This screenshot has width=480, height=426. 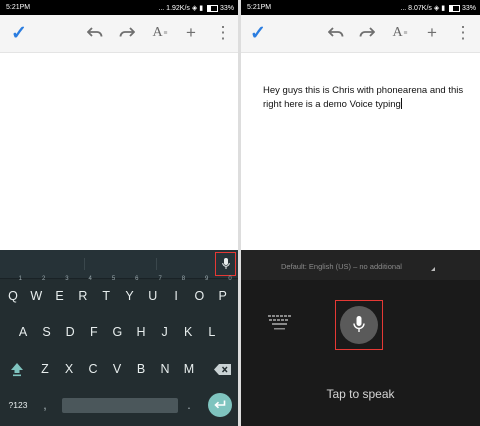 What do you see at coordinates (59, 296) in the screenshot?
I see `key-label: E` at bounding box center [59, 296].